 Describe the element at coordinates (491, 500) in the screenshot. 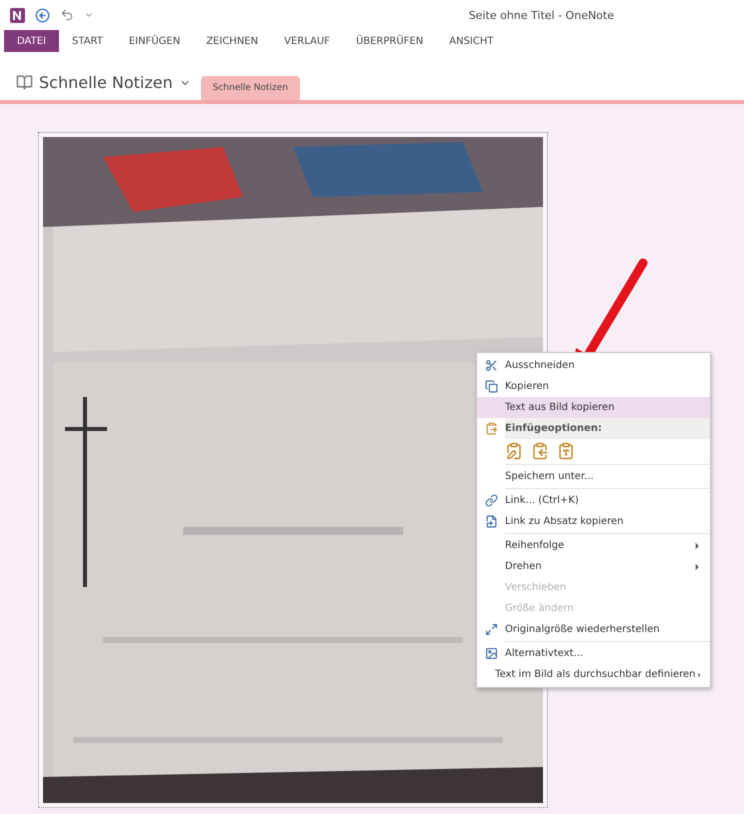

I see `link-icon` at that location.